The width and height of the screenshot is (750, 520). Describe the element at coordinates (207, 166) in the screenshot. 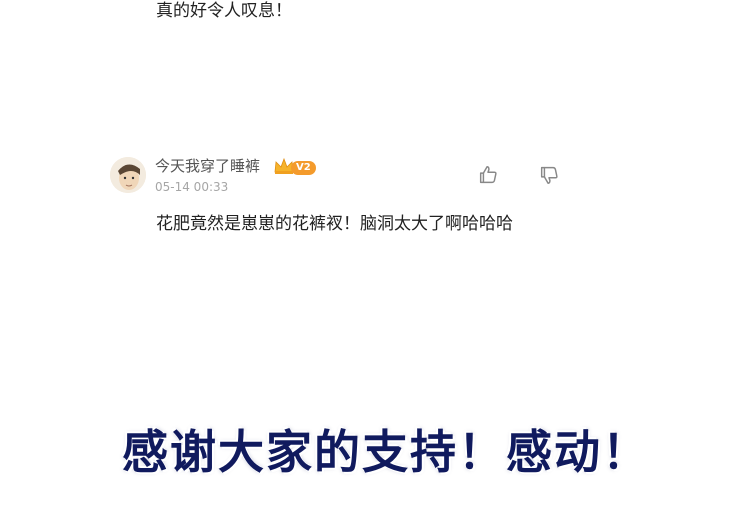

I see `username: 今天我穿了睡裤` at that location.